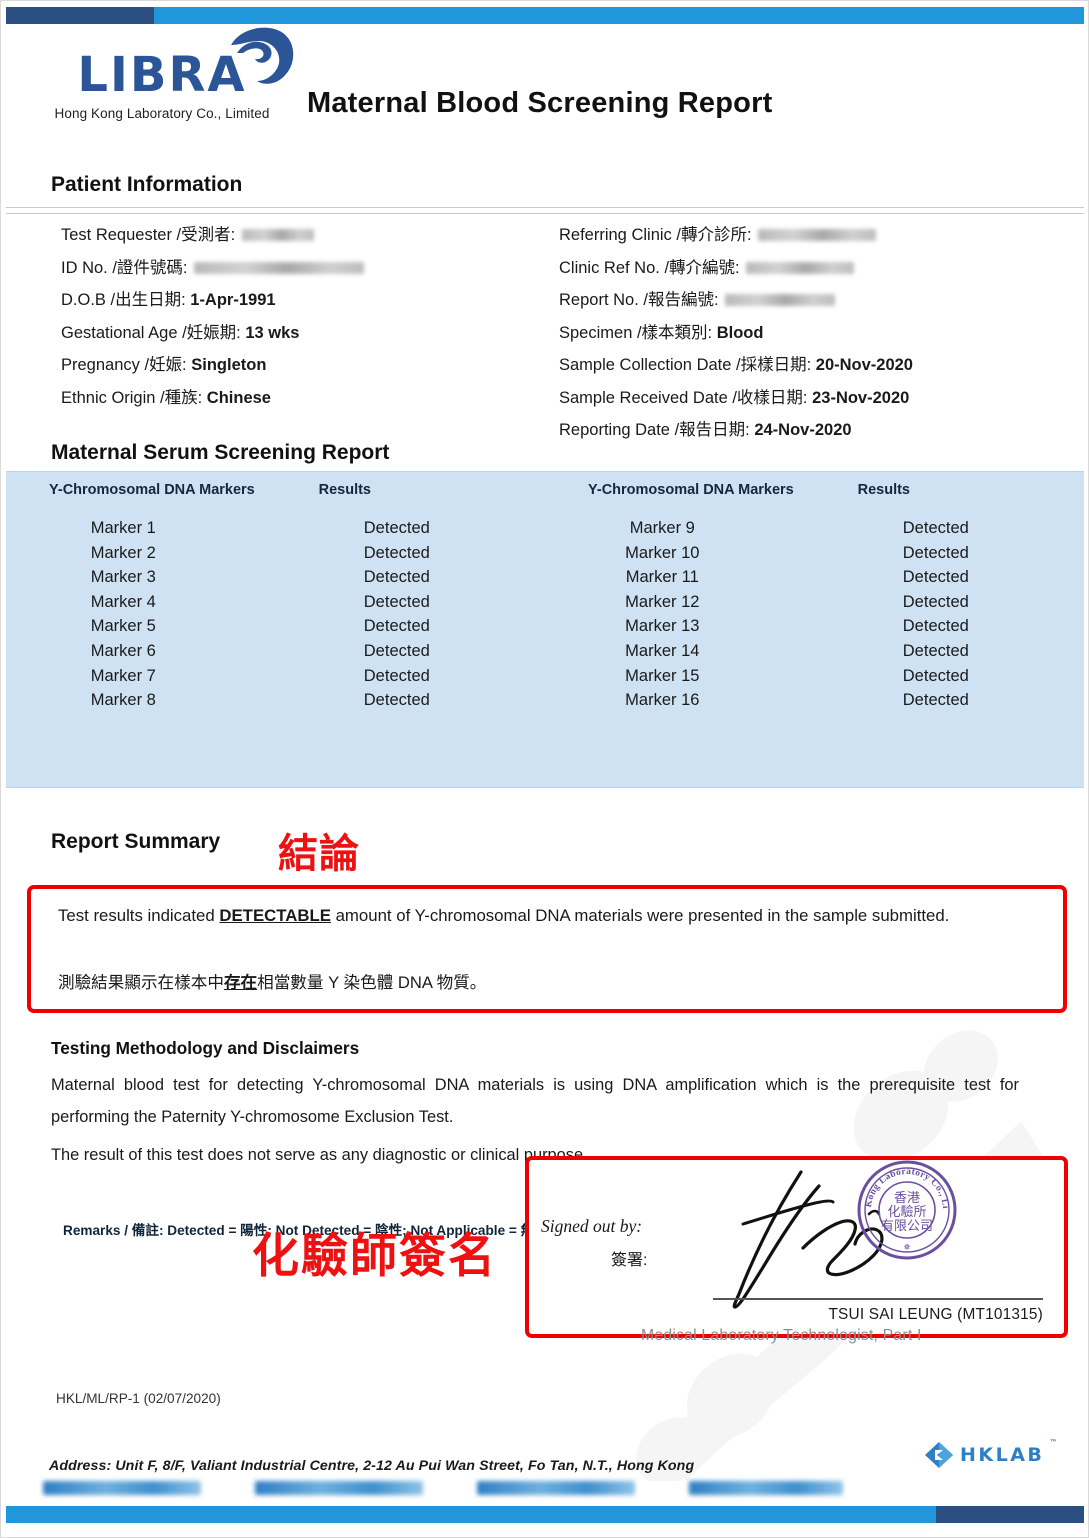 This screenshot has width=1089, height=1538. I want to click on info-value: 1-Apr-1991, so click(233, 300).